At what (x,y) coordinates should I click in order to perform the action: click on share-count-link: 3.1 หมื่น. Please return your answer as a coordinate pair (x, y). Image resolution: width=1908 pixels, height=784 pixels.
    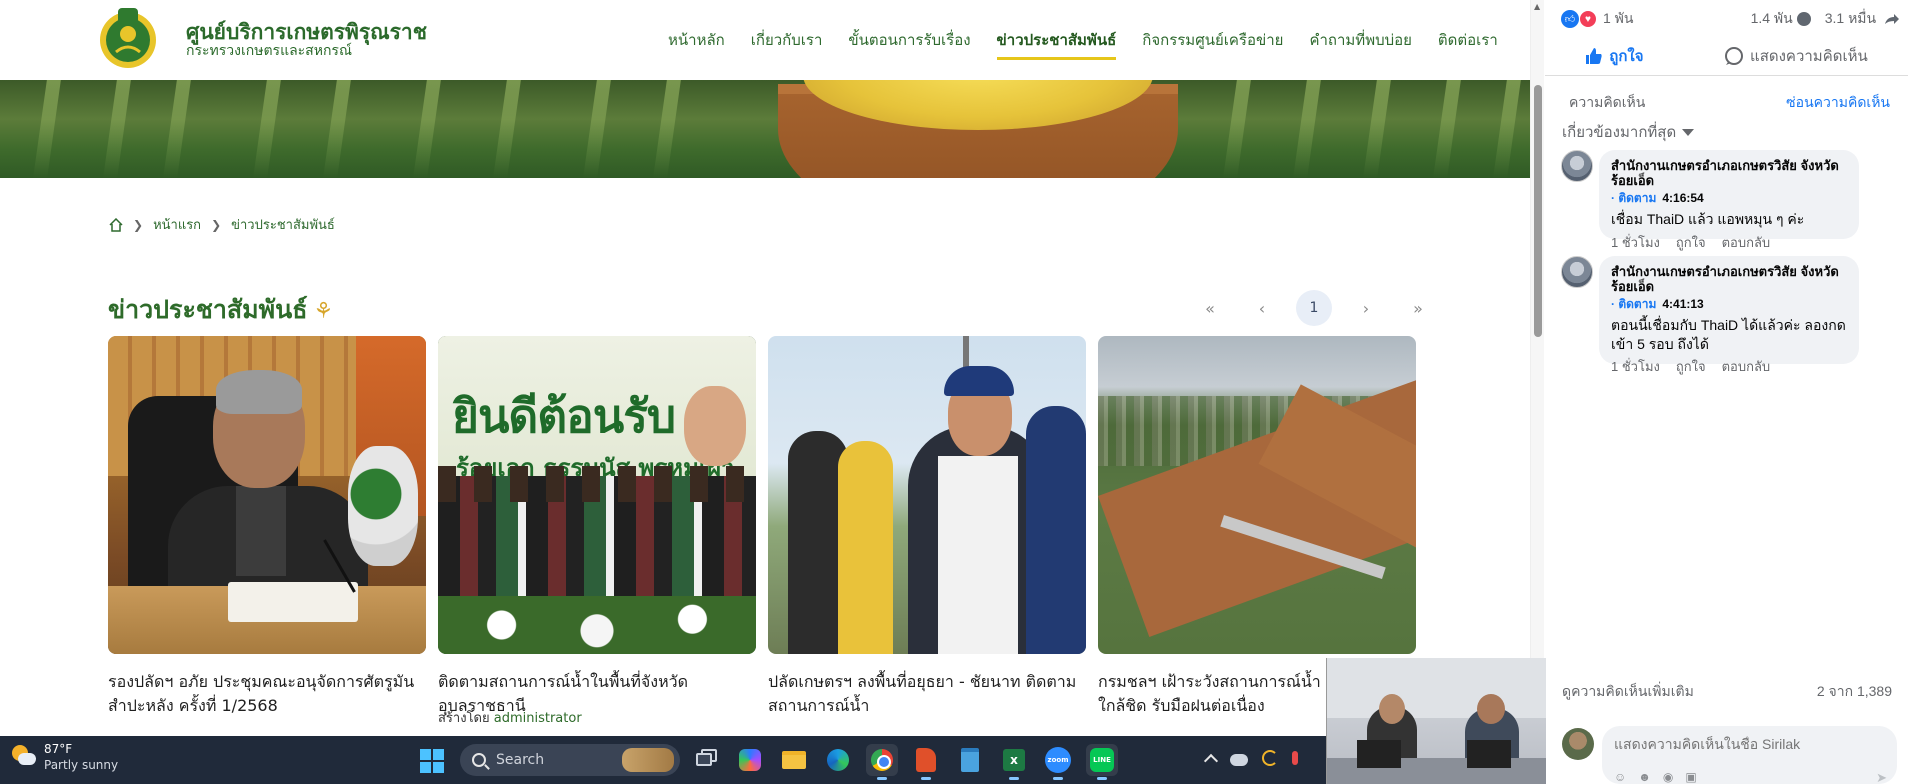
    Looking at the image, I should click on (1862, 19).